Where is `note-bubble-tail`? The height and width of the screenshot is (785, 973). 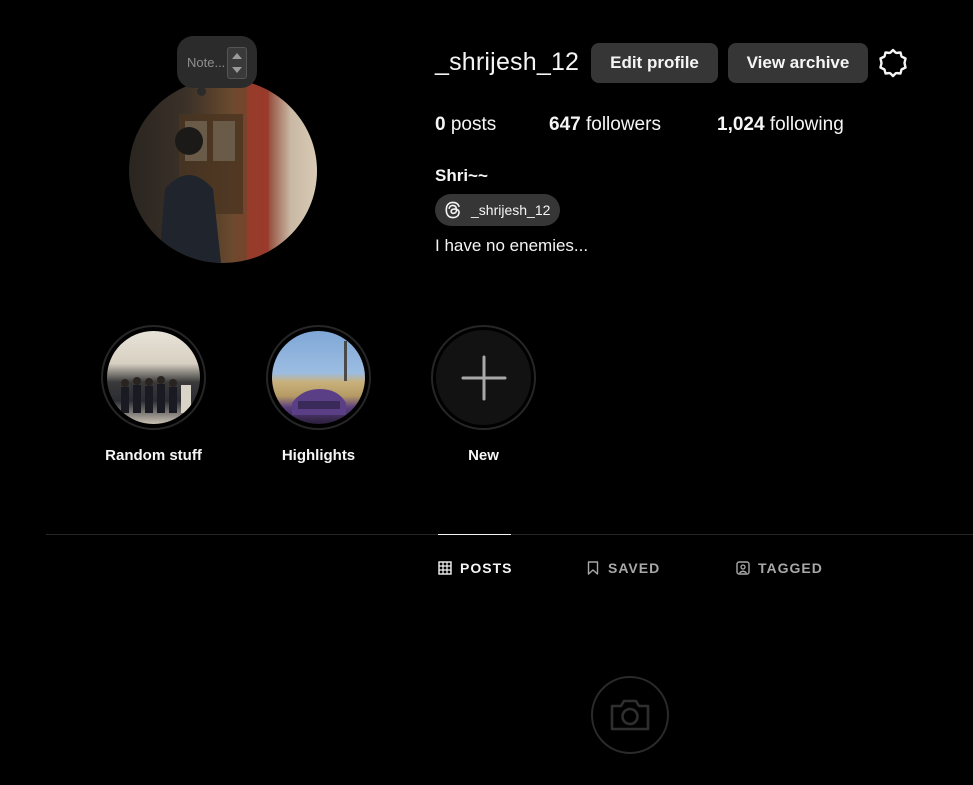 note-bubble-tail is located at coordinates (201, 91).